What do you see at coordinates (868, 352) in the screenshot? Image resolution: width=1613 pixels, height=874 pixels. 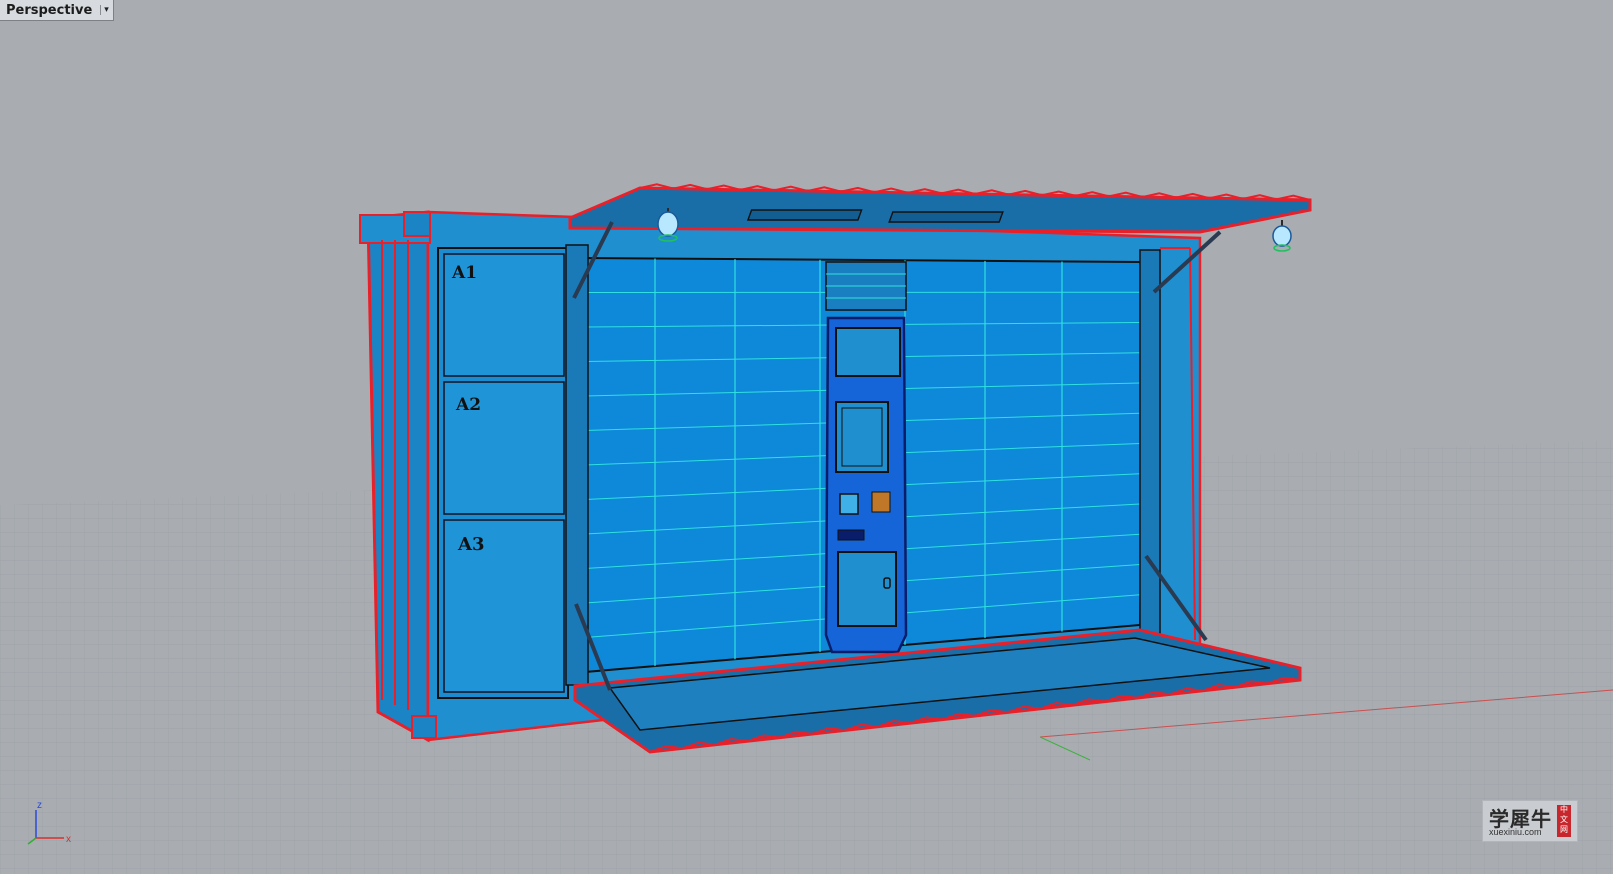 I see `kiosk-top-screen` at bounding box center [868, 352].